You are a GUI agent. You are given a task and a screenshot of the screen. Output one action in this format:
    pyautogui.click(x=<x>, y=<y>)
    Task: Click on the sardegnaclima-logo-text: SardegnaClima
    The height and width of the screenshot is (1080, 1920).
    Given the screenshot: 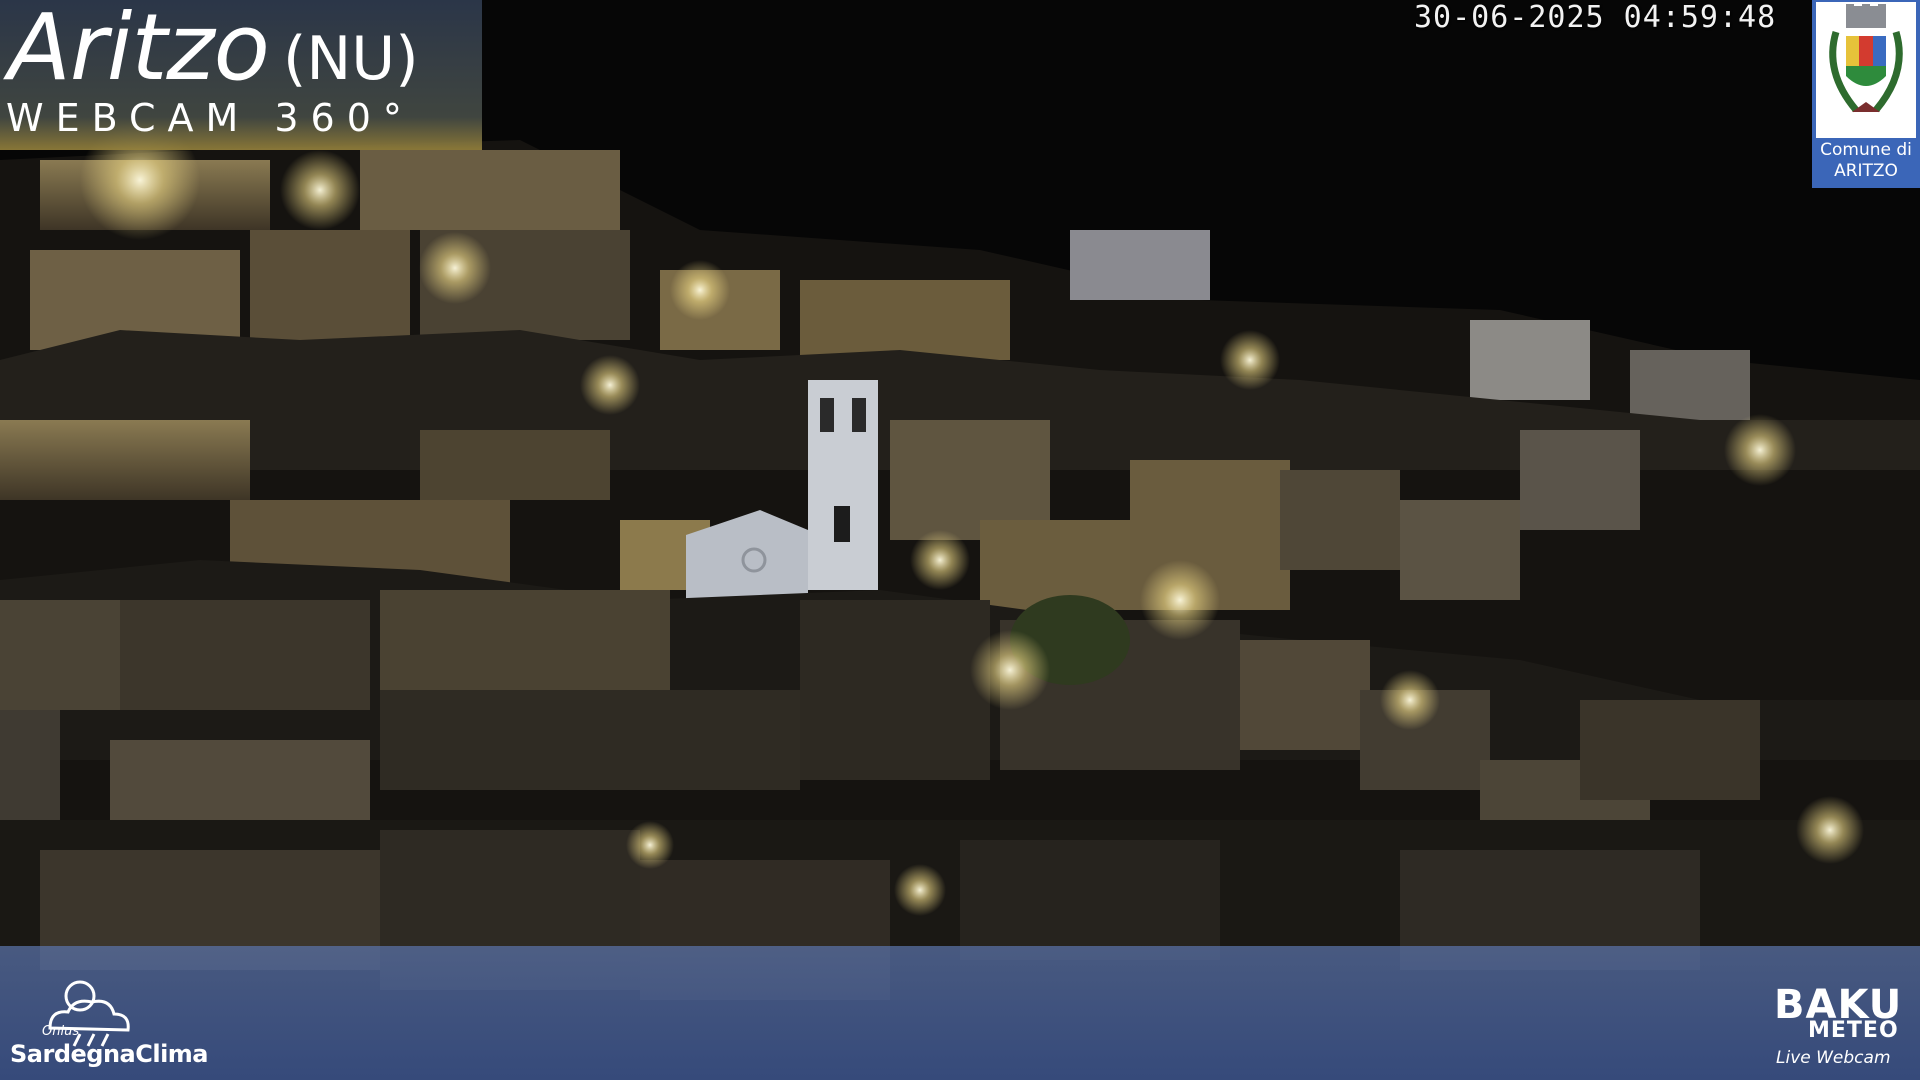 What is the action you would take?
    pyautogui.click(x=109, y=1054)
    